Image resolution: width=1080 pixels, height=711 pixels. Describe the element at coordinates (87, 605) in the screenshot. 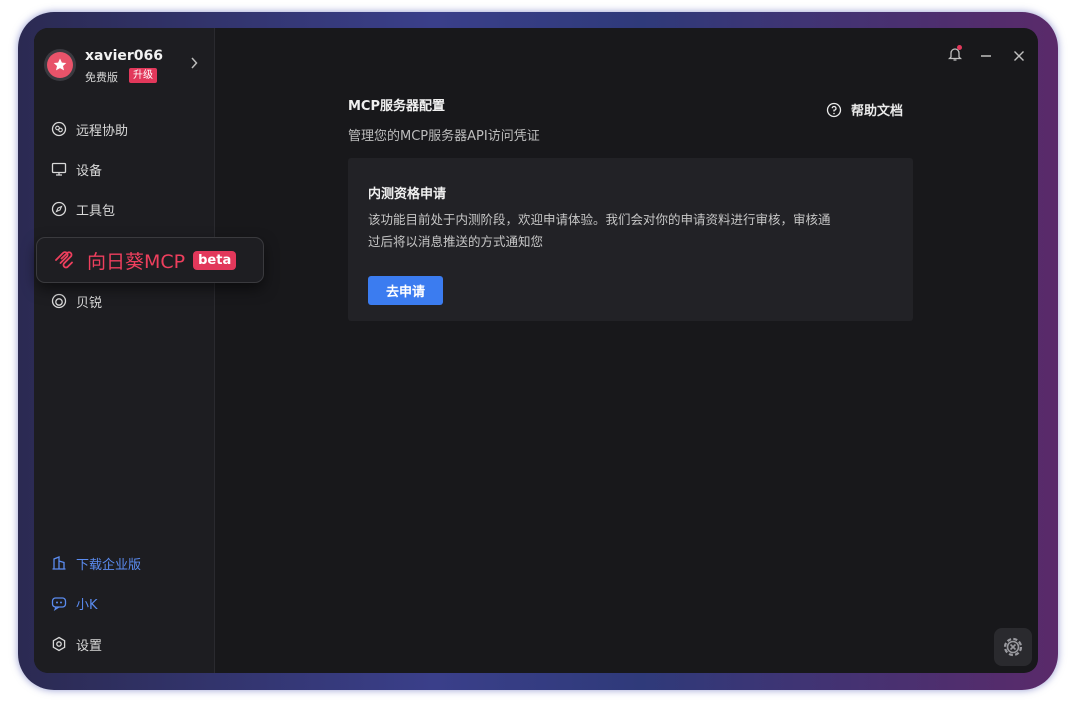

I see `sidebar-item-label: 小K` at that location.